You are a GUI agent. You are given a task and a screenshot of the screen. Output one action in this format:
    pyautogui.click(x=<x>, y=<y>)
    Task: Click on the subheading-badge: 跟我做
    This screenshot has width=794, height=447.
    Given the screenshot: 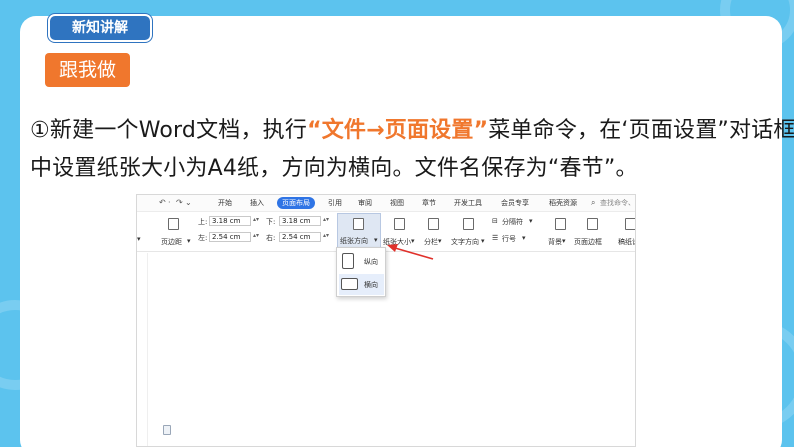 What is the action you would take?
    pyautogui.click(x=87, y=70)
    